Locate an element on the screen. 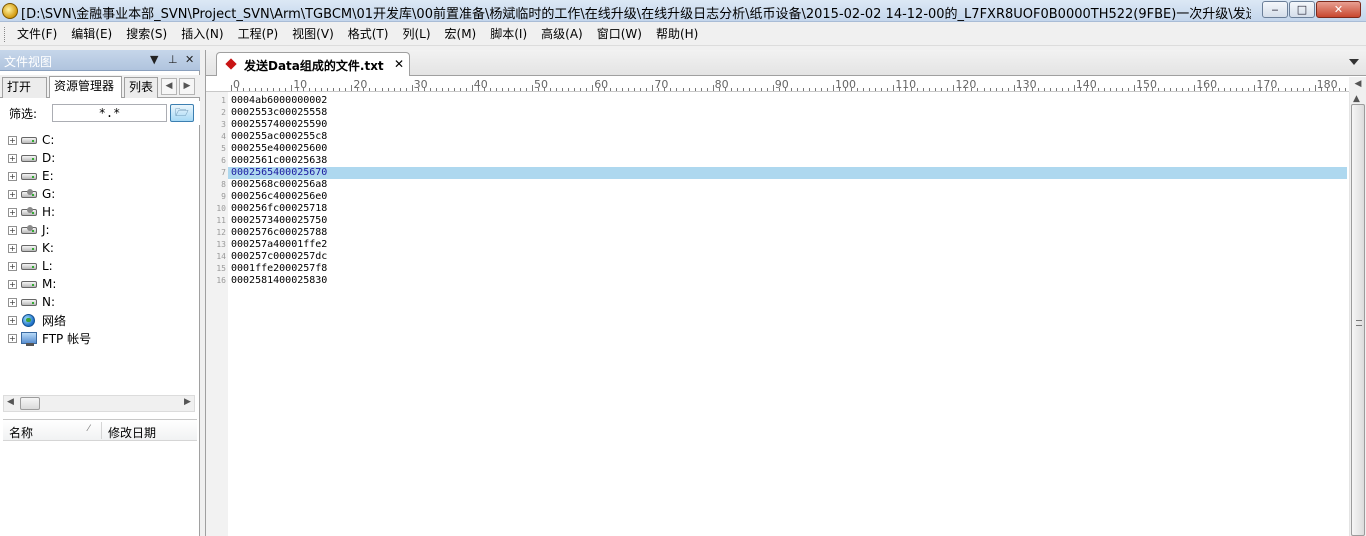 Image resolution: width=1366 pixels, height=536 pixels. line-text: 0002553c00025558 is located at coordinates (279, 112).